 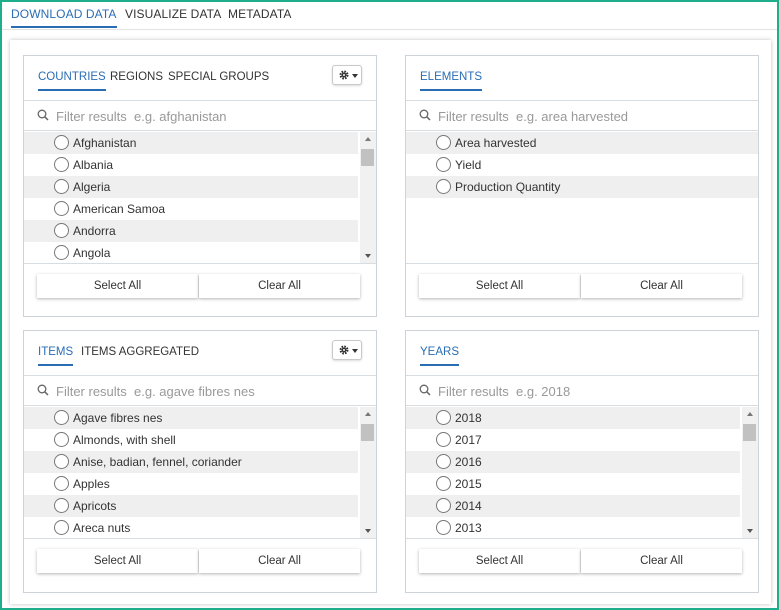 I want to click on top-nav: DOWNLOAD DATA VISUALIZE DATA METADATA, so click(x=389, y=16).